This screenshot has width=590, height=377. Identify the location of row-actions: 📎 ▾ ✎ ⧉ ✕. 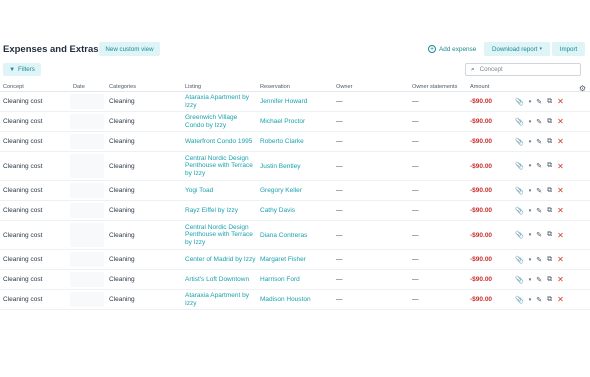
(539, 235).